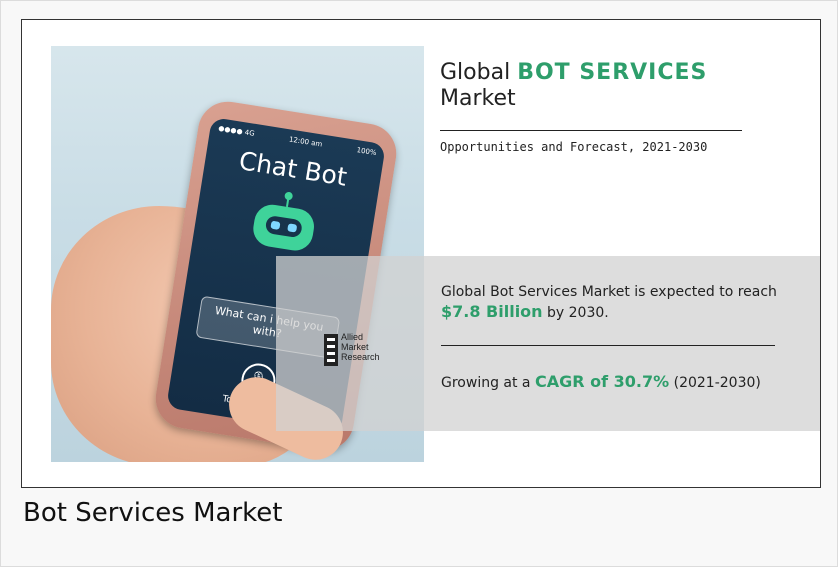 This screenshot has width=838, height=567. Describe the element at coordinates (574, 147) in the screenshot. I see `report-subtitle: Opportunities and Forecast, 2021-2030` at that location.